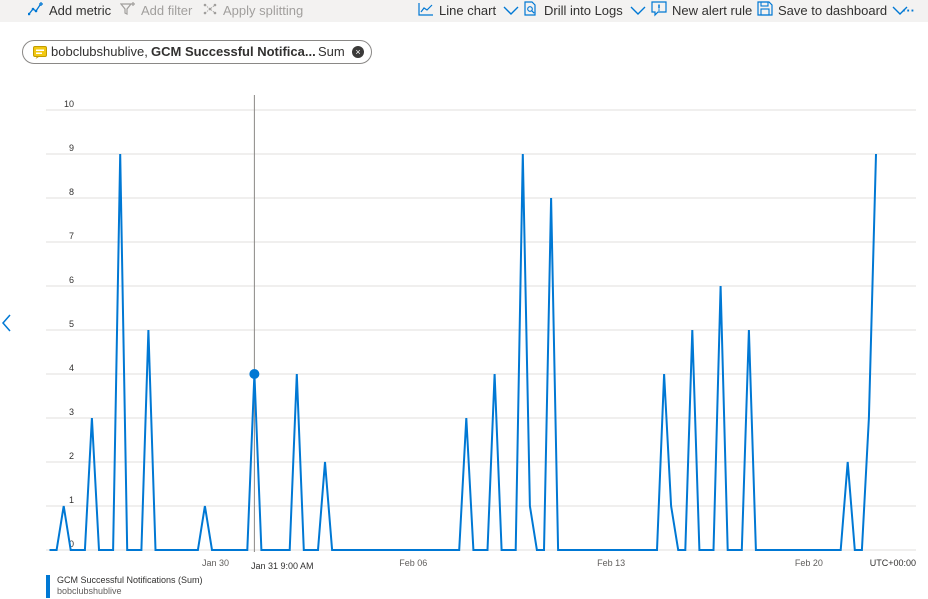 This screenshot has width=928, height=599. Describe the element at coordinates (127, 10) in the screenshot. I see `filter-icon` at that location.